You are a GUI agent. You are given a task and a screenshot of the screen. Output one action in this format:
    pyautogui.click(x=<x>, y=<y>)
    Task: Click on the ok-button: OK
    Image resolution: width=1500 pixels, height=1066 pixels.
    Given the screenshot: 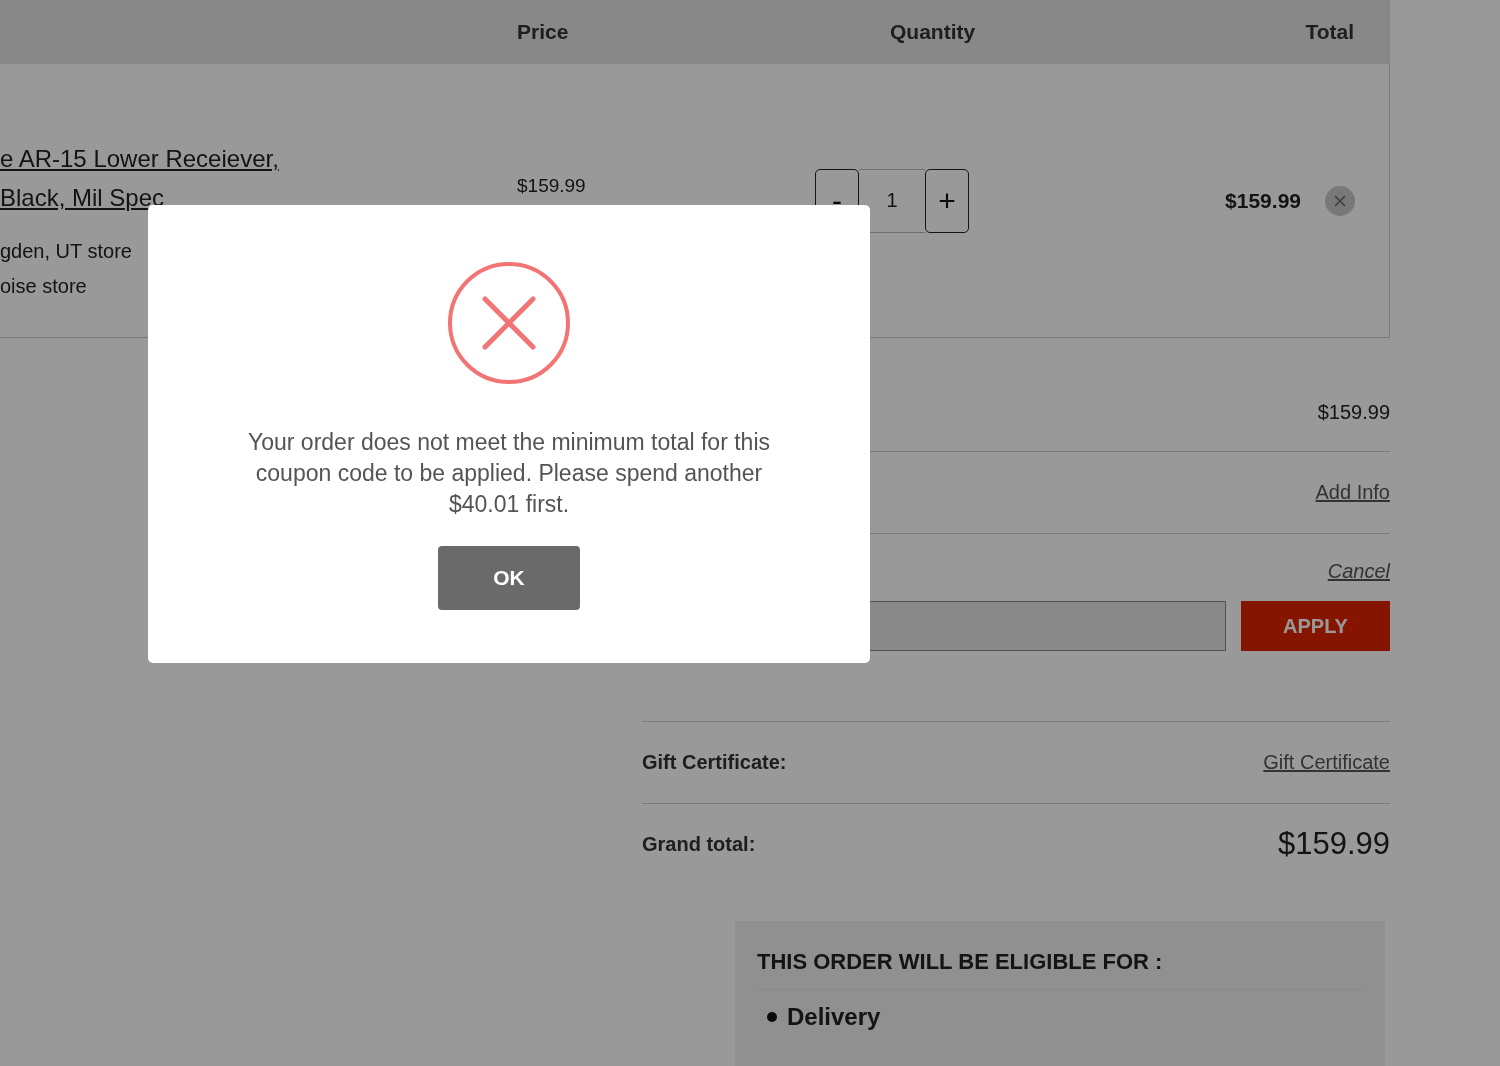 What is the action you would take?
    pyautogui.click(x=509, y=578)
    